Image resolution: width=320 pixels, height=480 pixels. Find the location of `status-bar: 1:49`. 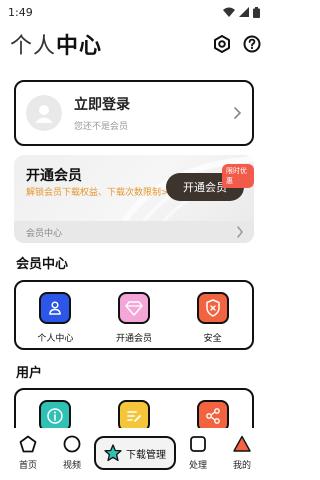

status-bar: 1:49 is located at coordinates (135, 12).